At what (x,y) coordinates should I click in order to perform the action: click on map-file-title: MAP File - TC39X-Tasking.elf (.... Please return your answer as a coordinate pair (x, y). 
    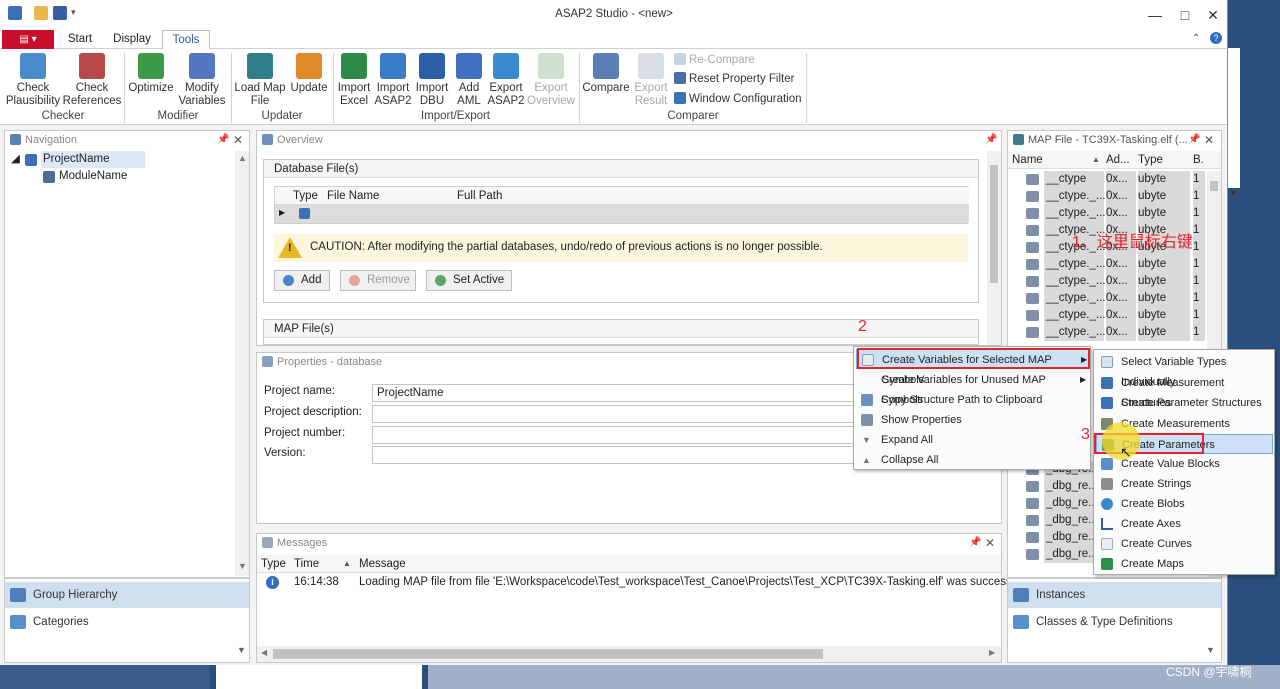
    Looking at the image, I should click on (1108, 140).